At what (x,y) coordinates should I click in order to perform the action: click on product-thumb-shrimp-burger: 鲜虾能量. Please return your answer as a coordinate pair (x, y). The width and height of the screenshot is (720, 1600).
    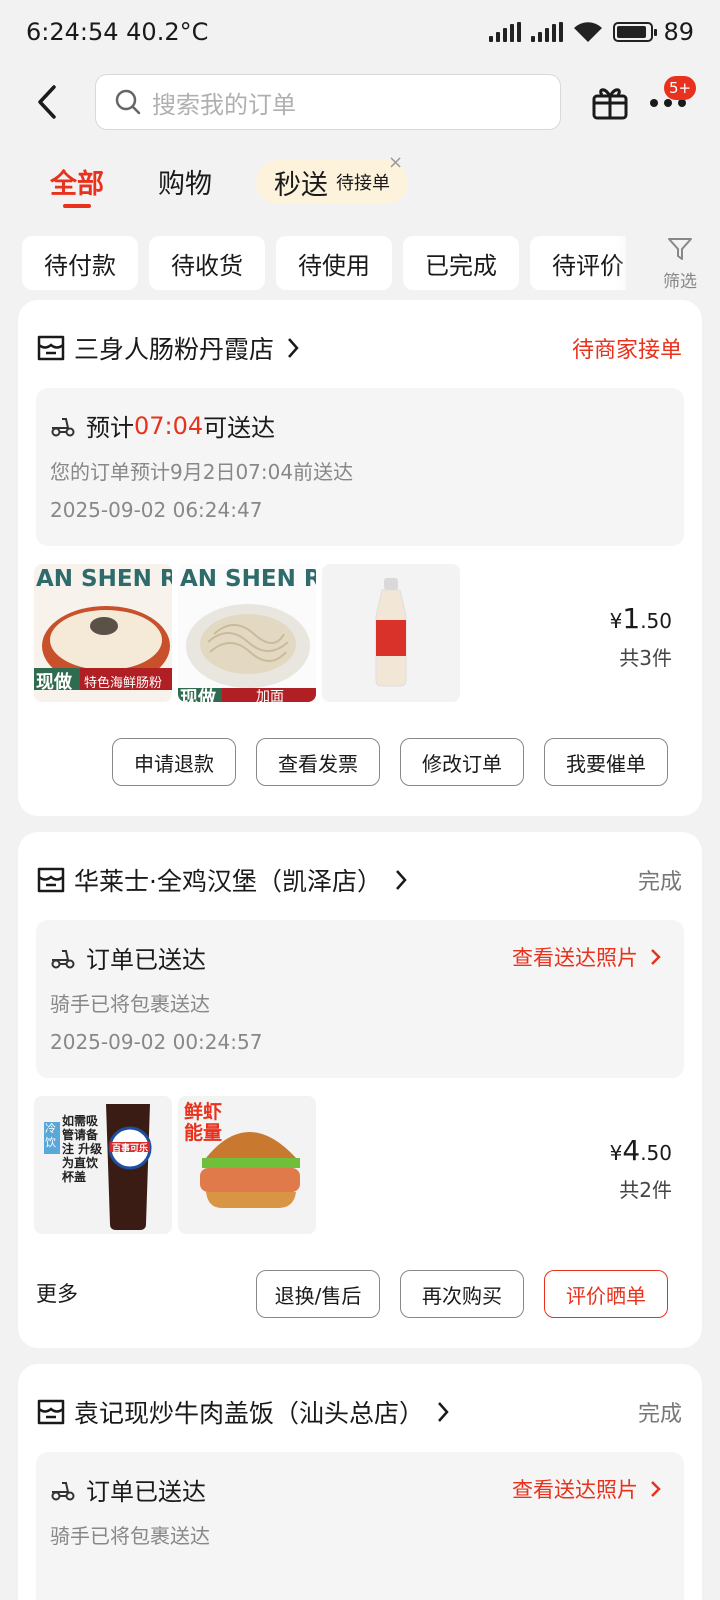
    Looking at the image, I should click on (247, 1165).